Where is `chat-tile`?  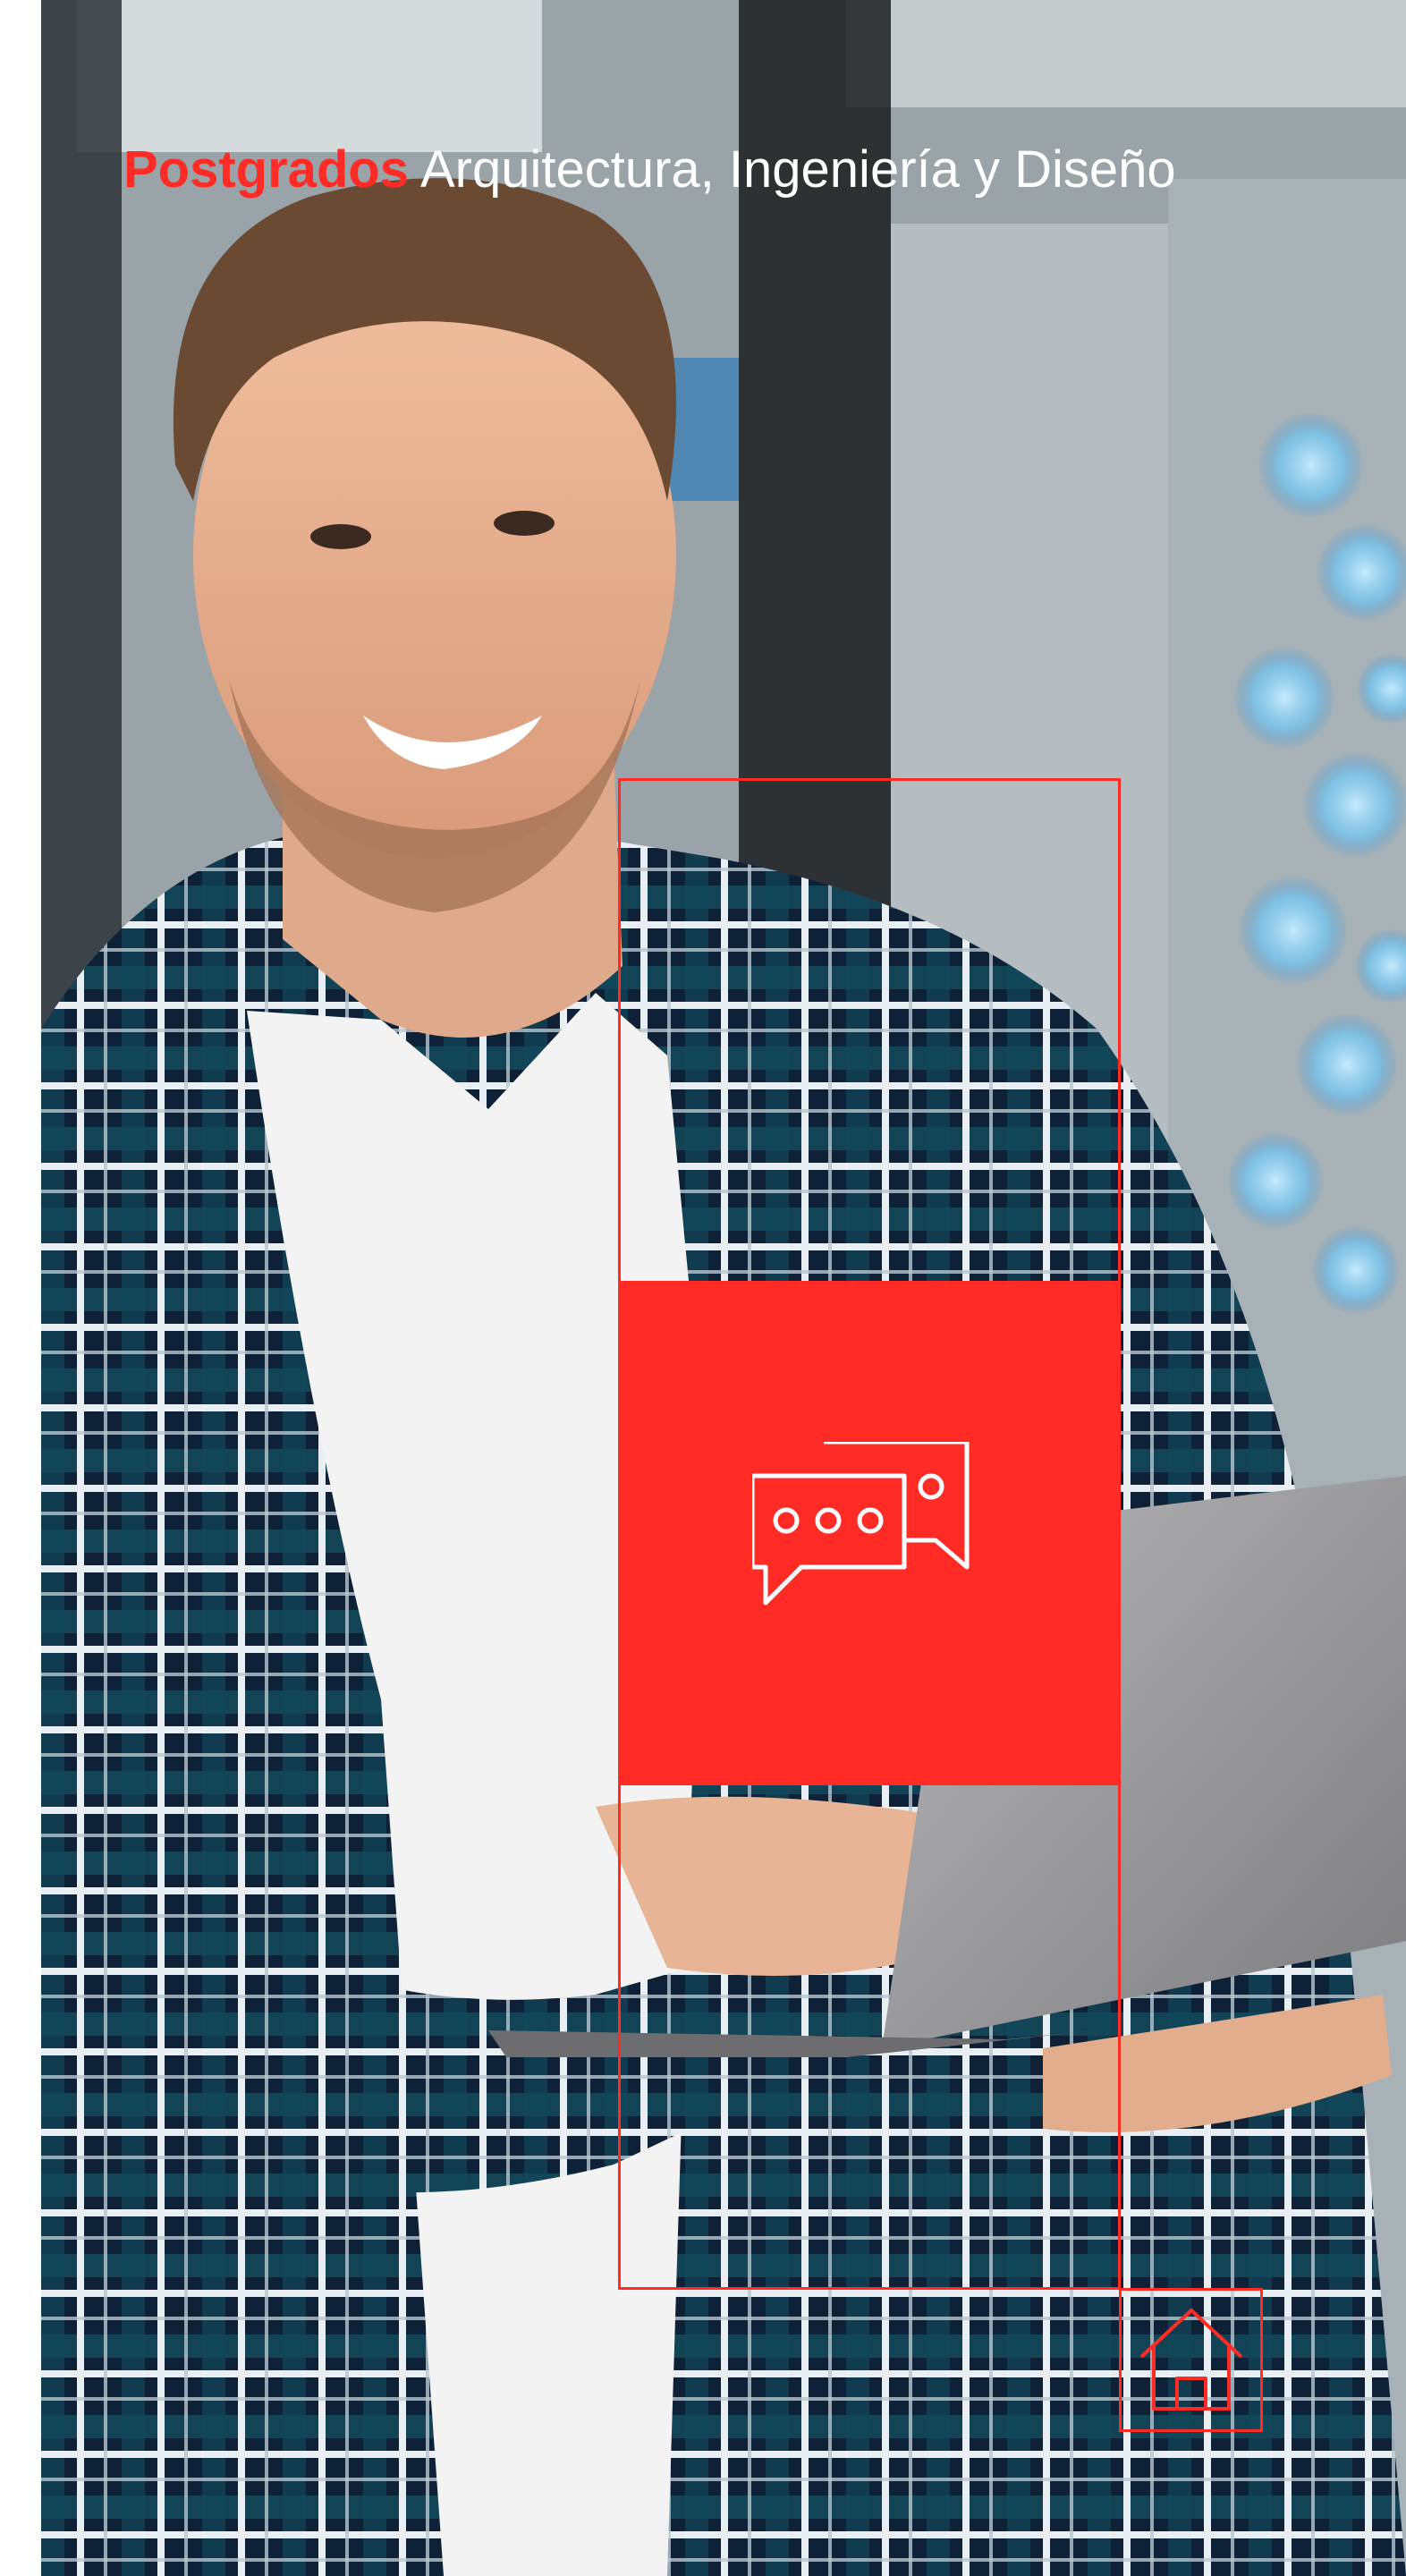
chat-tile is located at coordinates (870, 1533).